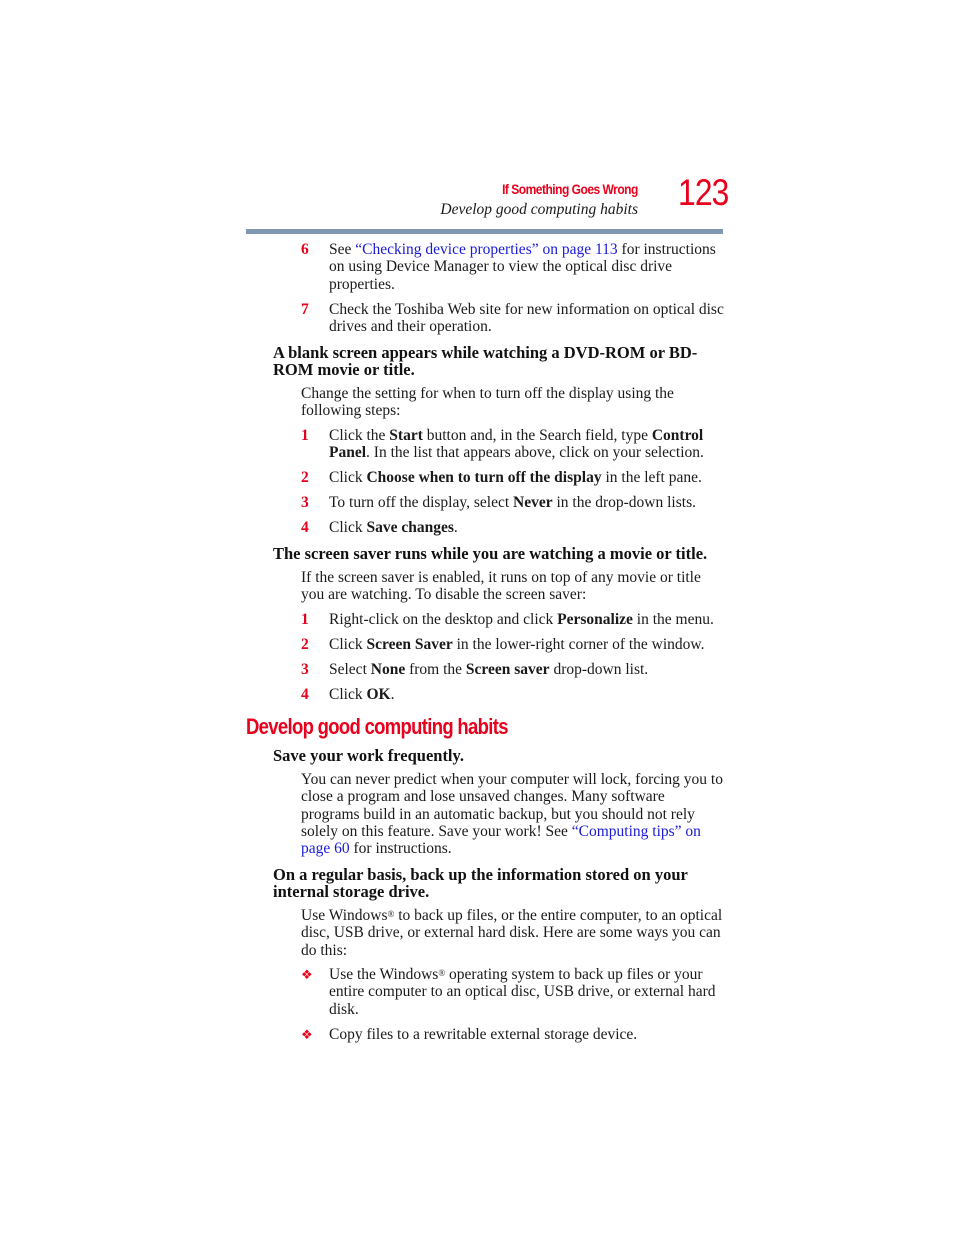  What do you see at coordinates (651, 477) in the screenshot?
I see `text-run: in the left pane.` at bounding box center [651, 477].